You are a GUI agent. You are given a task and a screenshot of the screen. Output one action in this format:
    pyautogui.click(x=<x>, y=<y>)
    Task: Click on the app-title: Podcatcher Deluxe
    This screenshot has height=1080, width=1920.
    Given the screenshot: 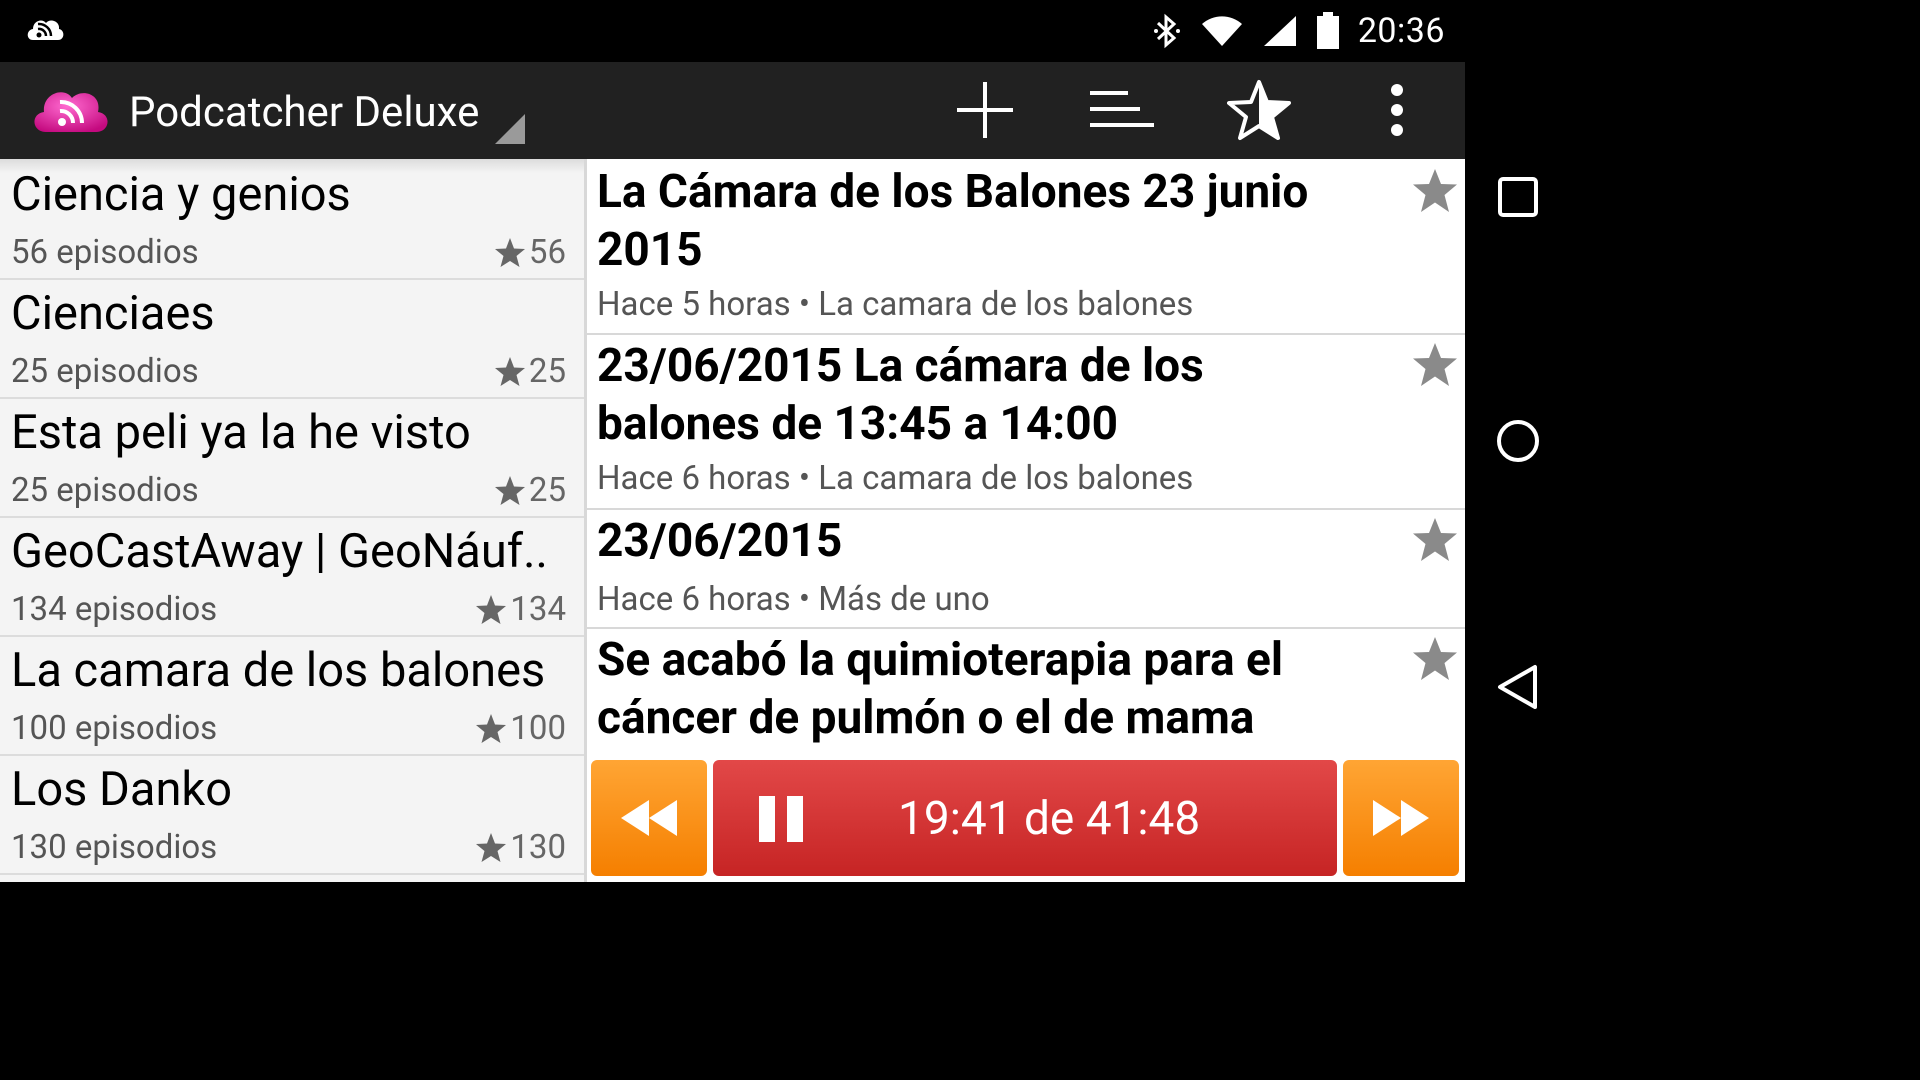 What is the action you would take?
    pyautogui.click(x=304, y=112)
    